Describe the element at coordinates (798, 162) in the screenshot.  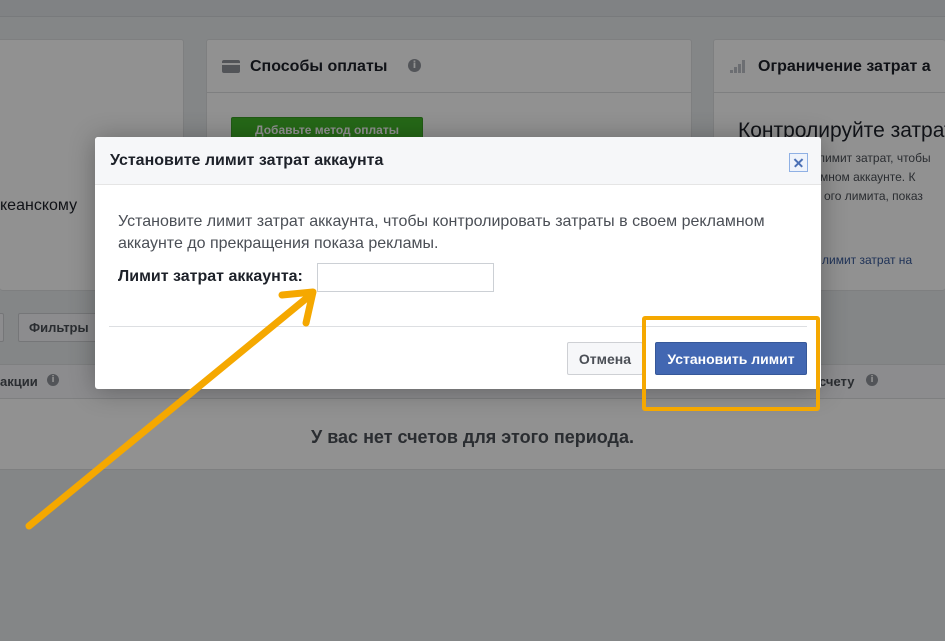
I see `close-icon` at that location.